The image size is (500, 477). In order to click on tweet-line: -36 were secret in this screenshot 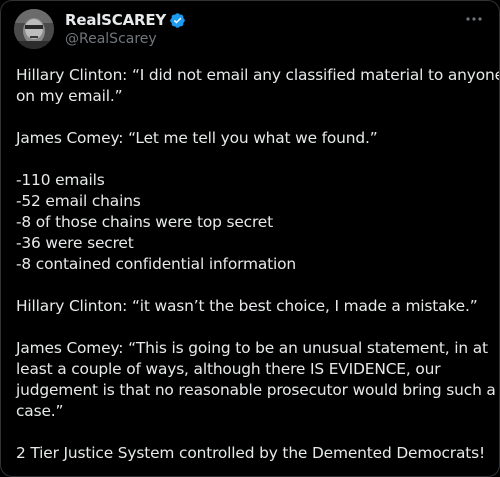, I will do `click(75, 243)`.